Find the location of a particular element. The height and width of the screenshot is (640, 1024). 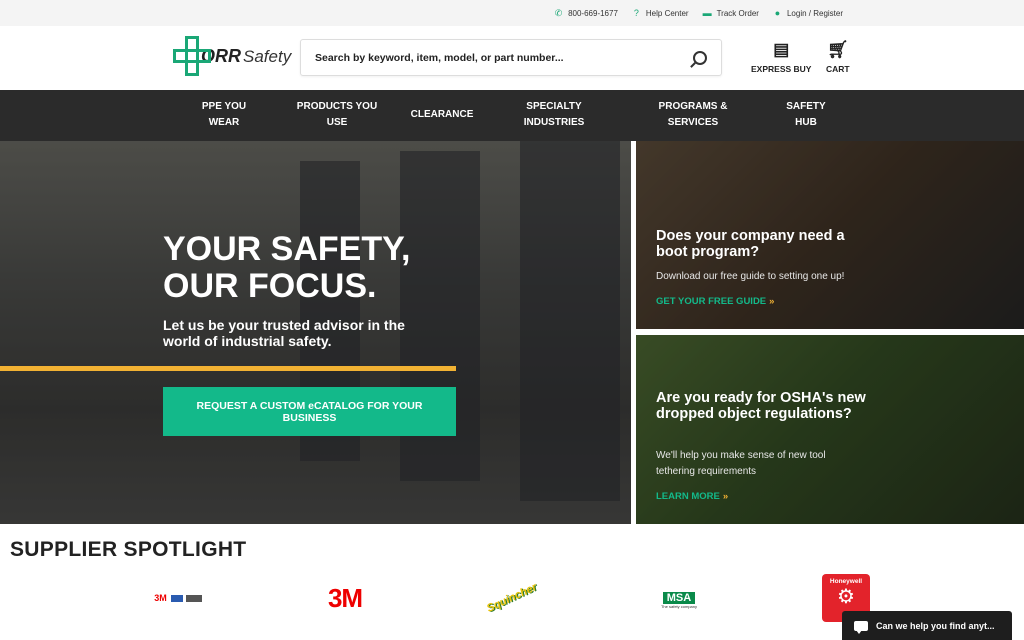

help-center-link: ? Help Center is located at coordinates (660, 13).